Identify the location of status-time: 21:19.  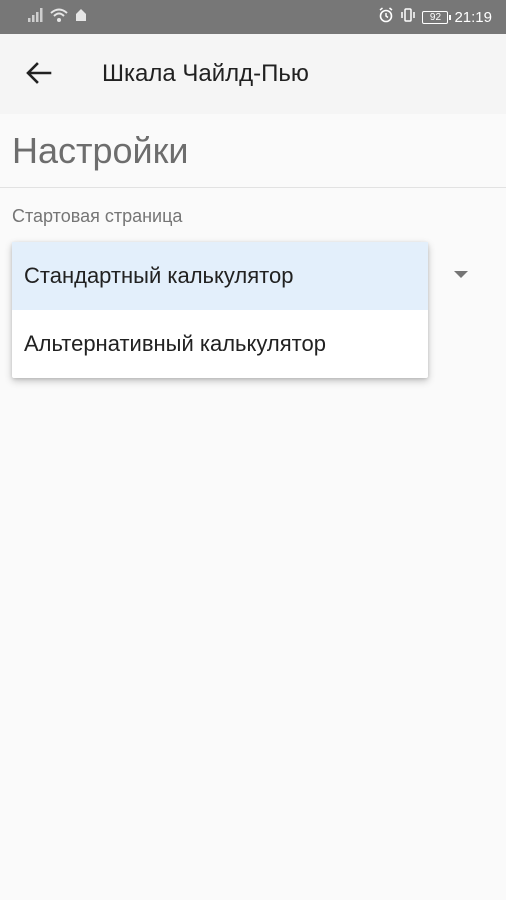
(473, 17).